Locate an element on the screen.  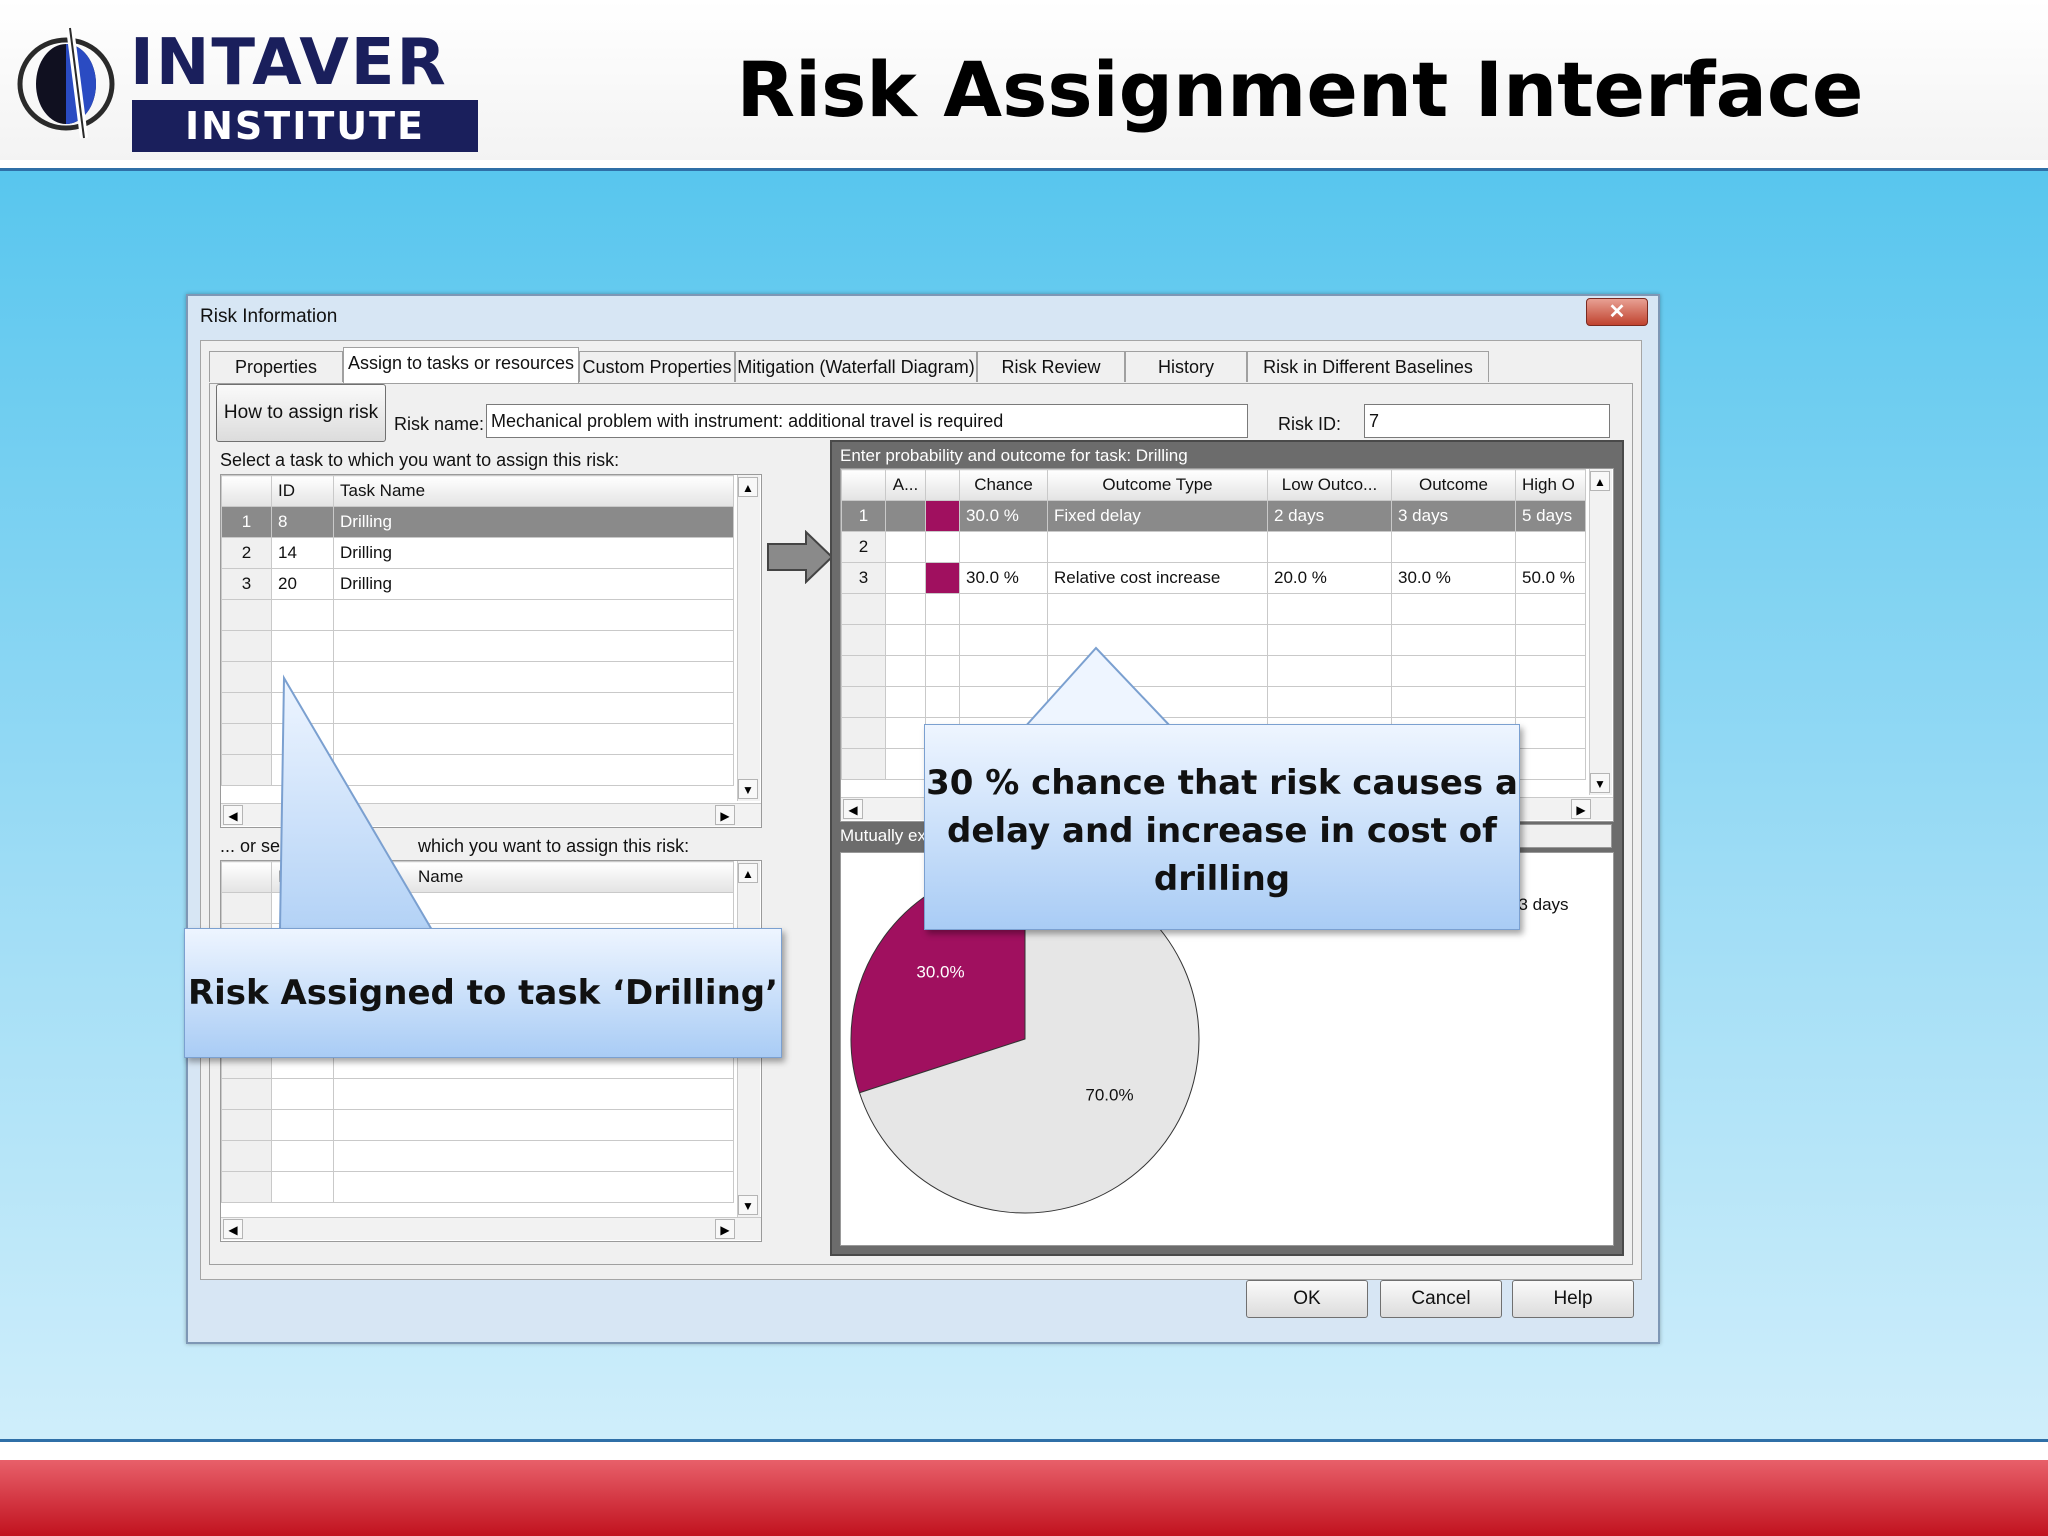
tab-custom-properties: Custom Properties is located at coordinates (657, 366).